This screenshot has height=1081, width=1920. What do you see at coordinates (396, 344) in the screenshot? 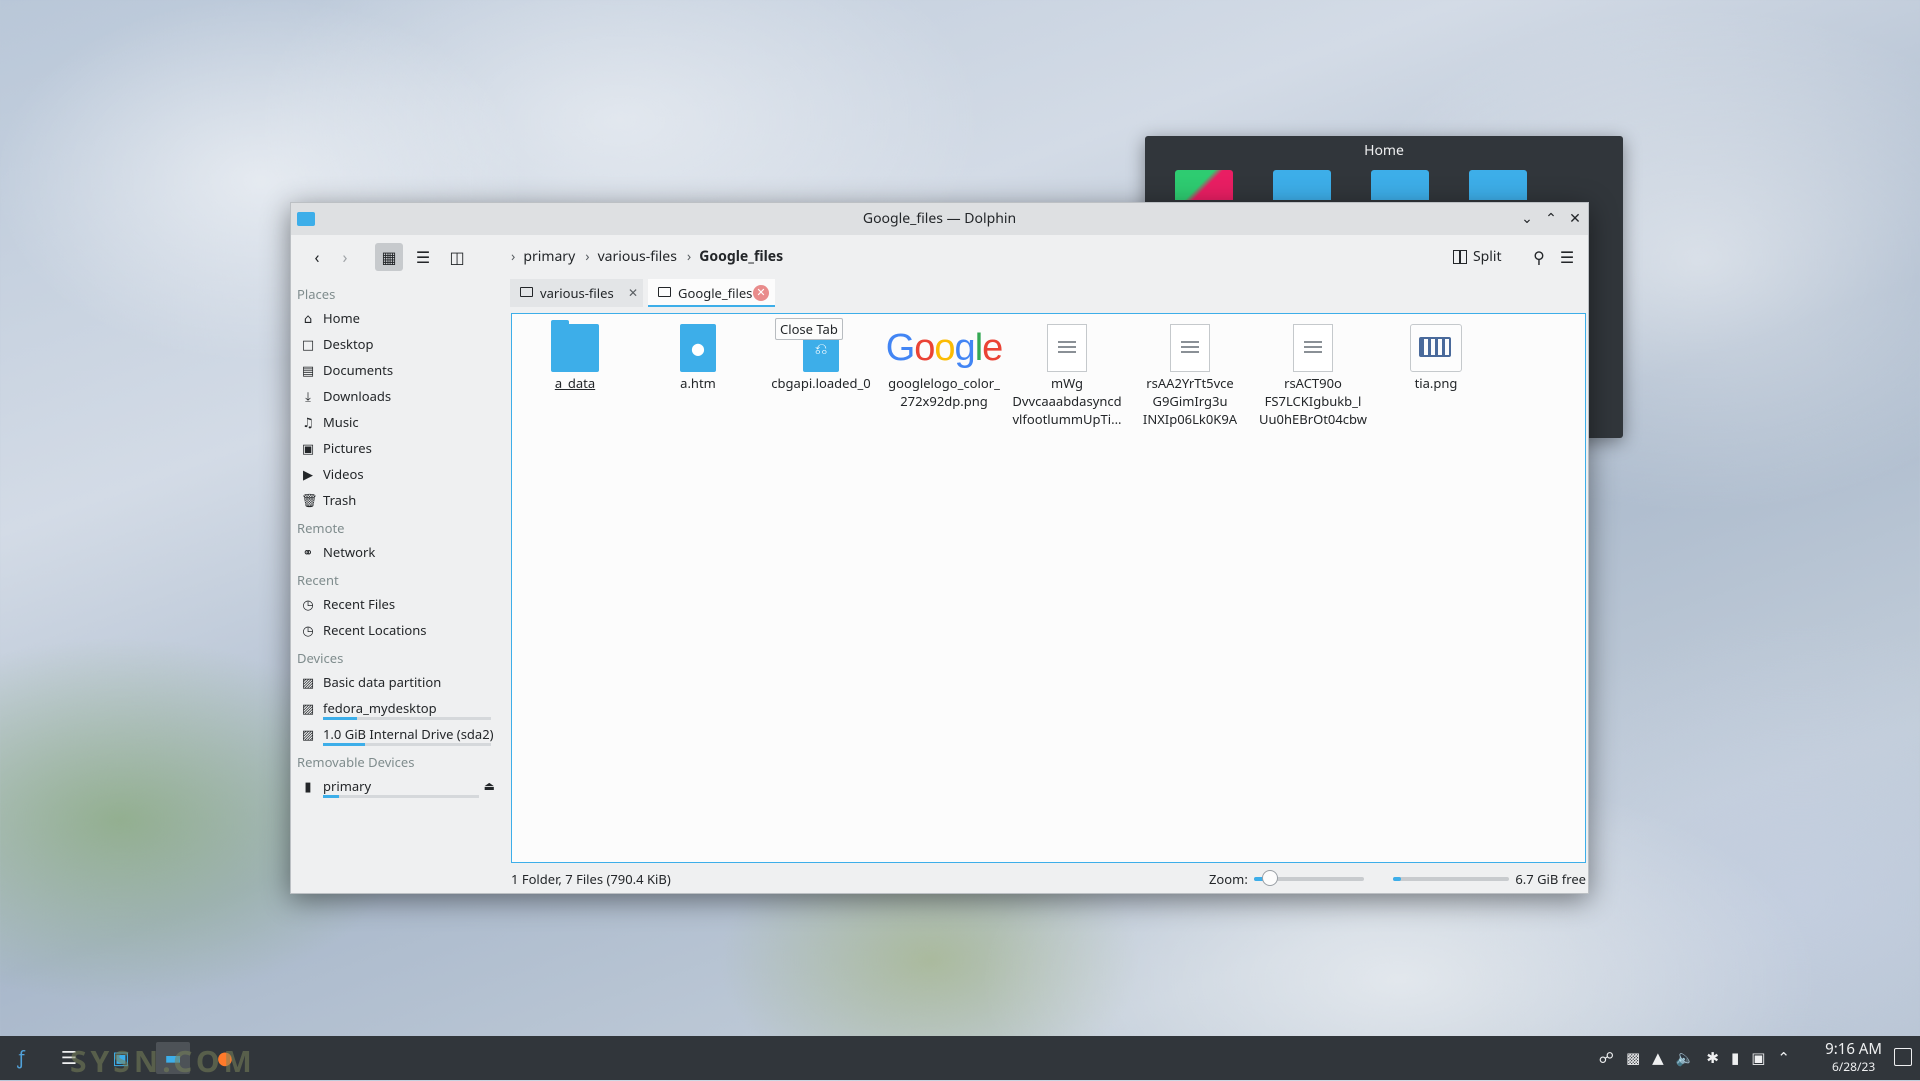
I see `place-desktop: □ Desktop` at bounding box center [396, 344].